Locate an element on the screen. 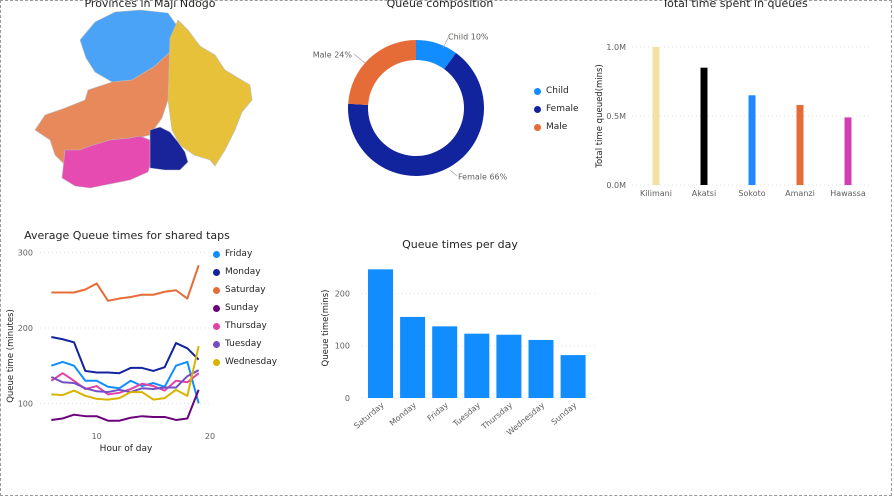 The height and width of the screenshot is (498, 894). perday-xtick-sunday: Sunday is located at coordinates (564, 413).